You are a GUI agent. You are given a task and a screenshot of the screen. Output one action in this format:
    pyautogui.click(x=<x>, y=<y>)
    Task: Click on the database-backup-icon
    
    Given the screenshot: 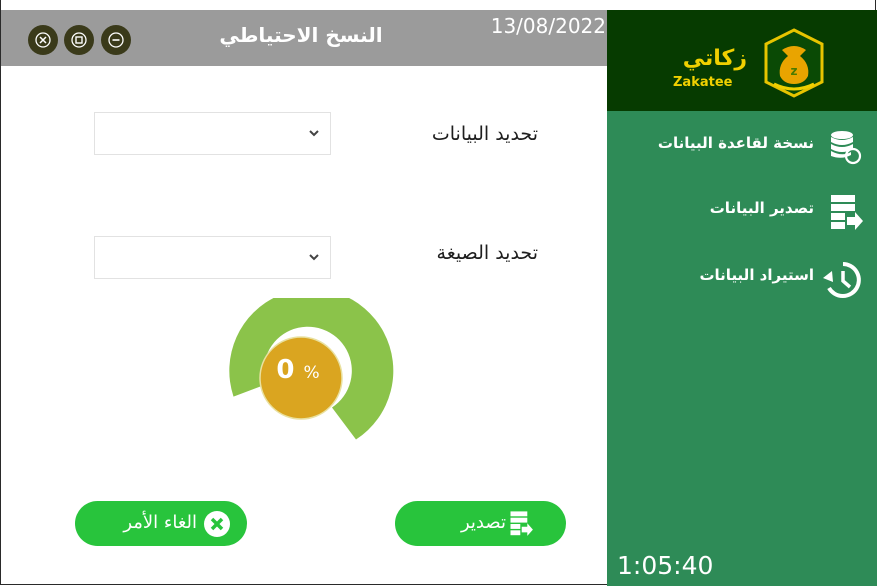 What is the action you would take?
    pyautogui.click(x=846, y=148)
    